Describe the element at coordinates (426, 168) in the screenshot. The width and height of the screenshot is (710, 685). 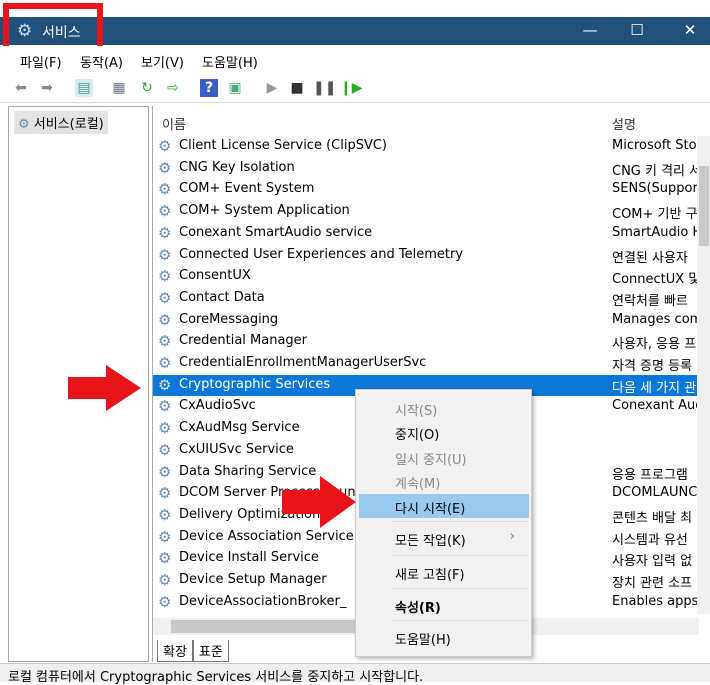
I see `service-row: ⚙ CNG Key Isolation CNG 키 격리 서` at that location.